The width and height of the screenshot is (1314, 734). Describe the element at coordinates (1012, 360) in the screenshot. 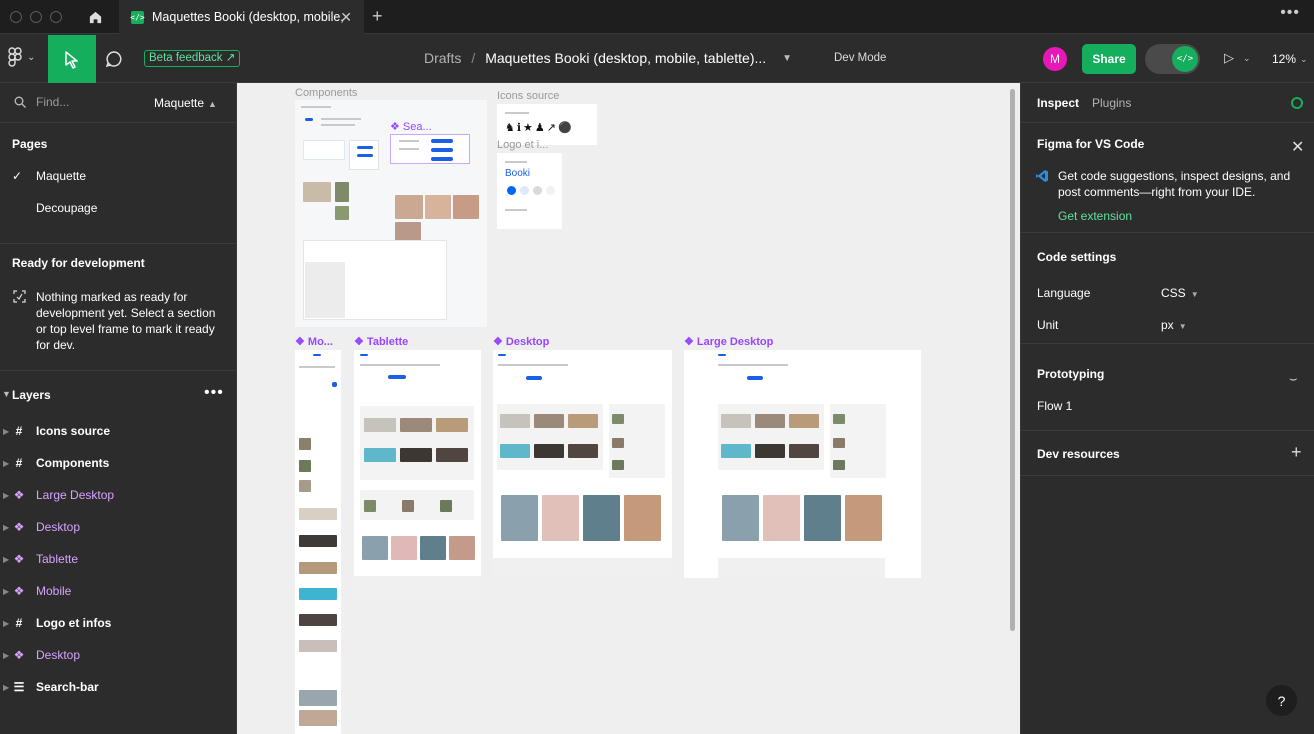

I see `canvas-scrollbar` at that location.